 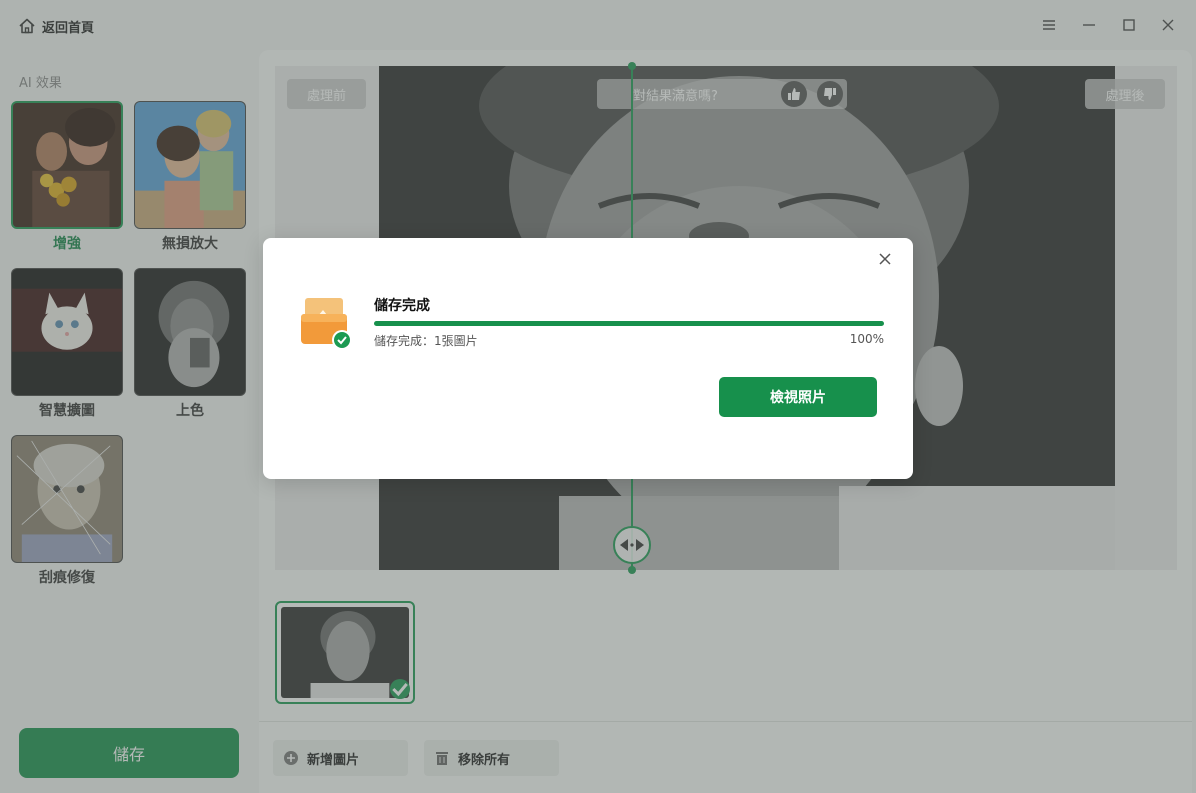 I want to click on view-photos-button: 檢視照片, so click(x=798, y=397).